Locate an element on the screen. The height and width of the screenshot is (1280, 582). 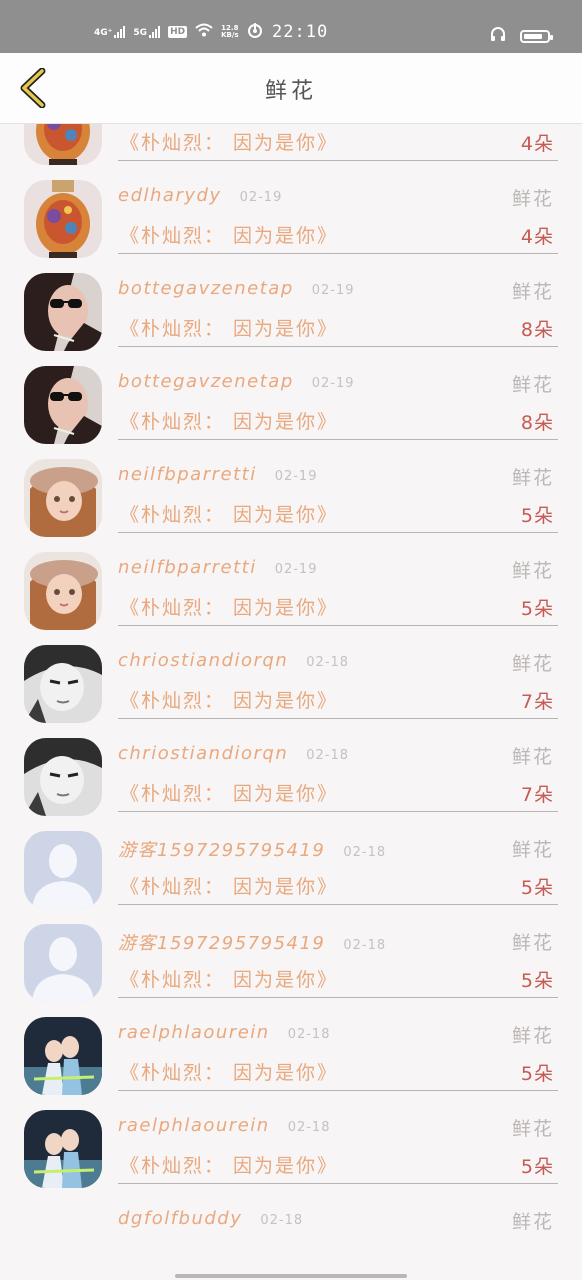
top-nav-bar: 鲜花 is located at coordinates (291, 88).